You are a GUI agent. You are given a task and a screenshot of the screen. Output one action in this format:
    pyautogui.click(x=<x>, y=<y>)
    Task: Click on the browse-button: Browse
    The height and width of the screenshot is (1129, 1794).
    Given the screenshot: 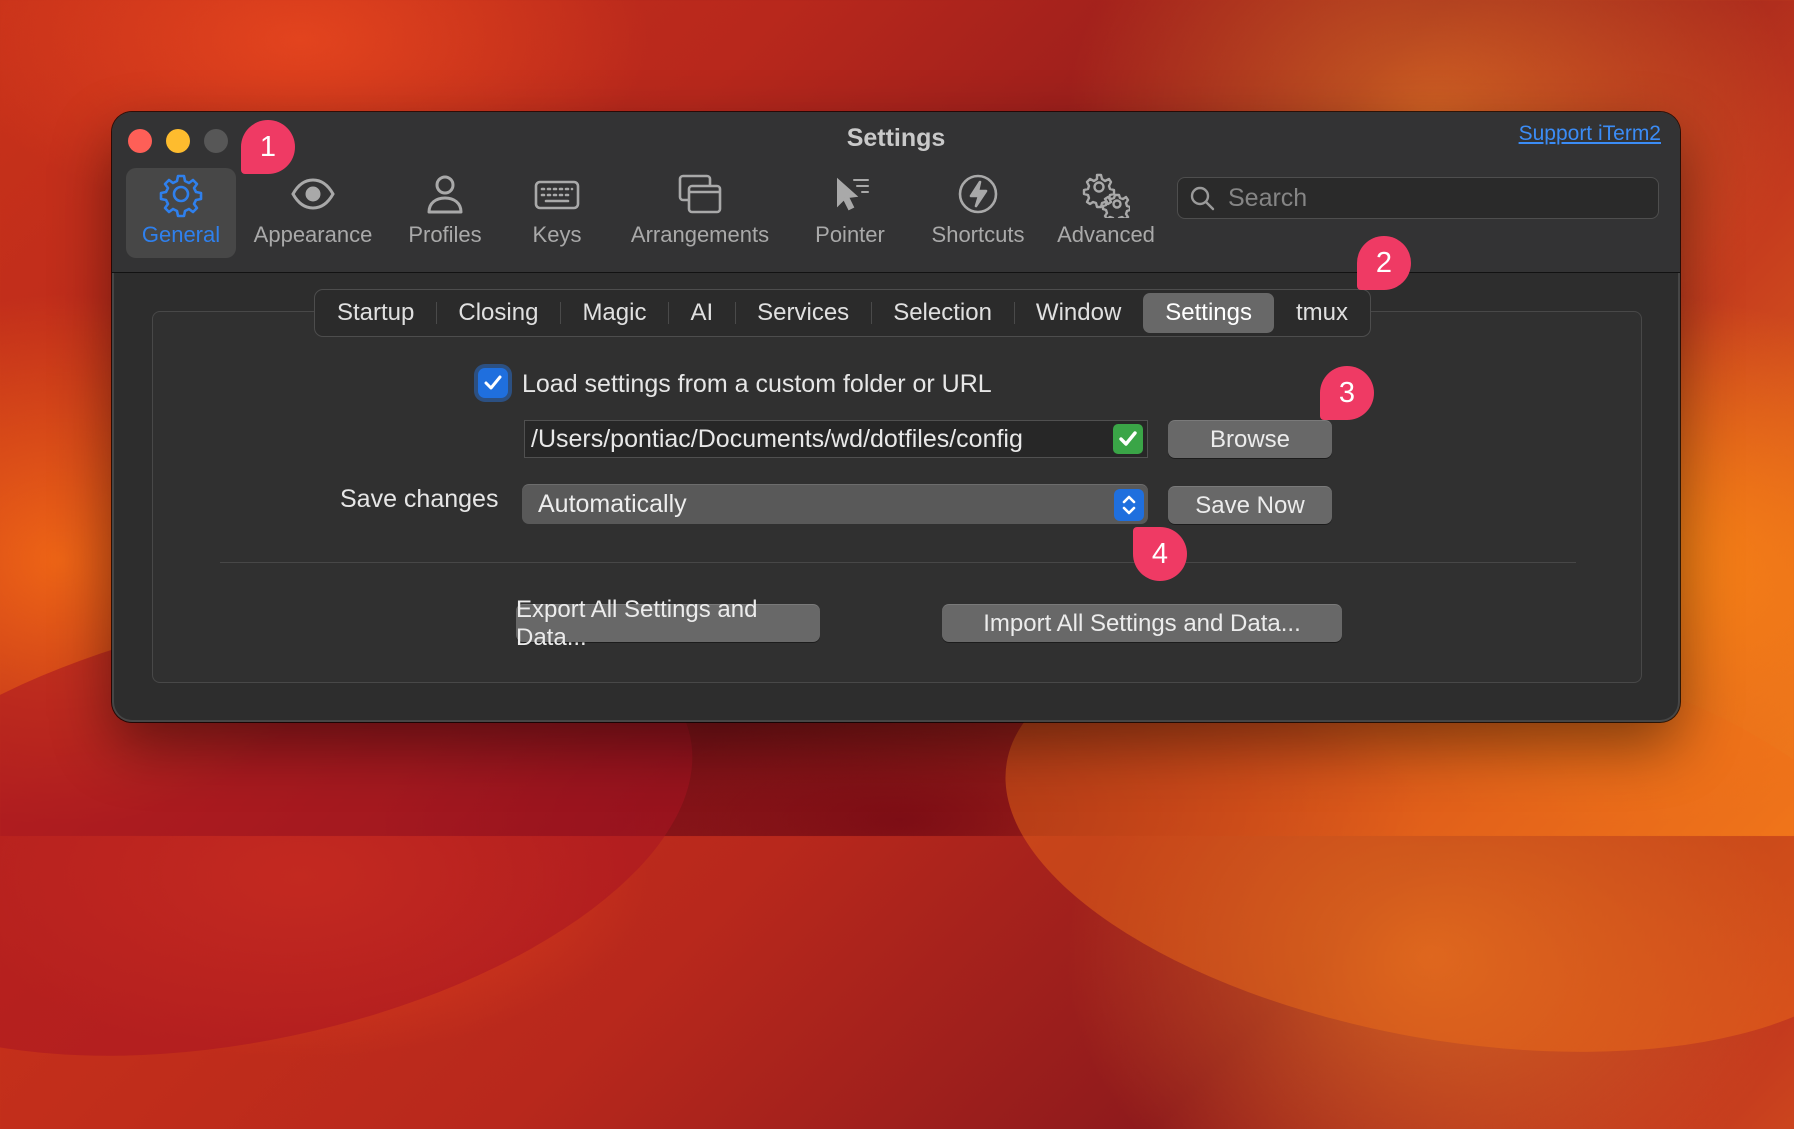 What is the action you would take?
    pyautogui.click(x=1250, y=439)
    